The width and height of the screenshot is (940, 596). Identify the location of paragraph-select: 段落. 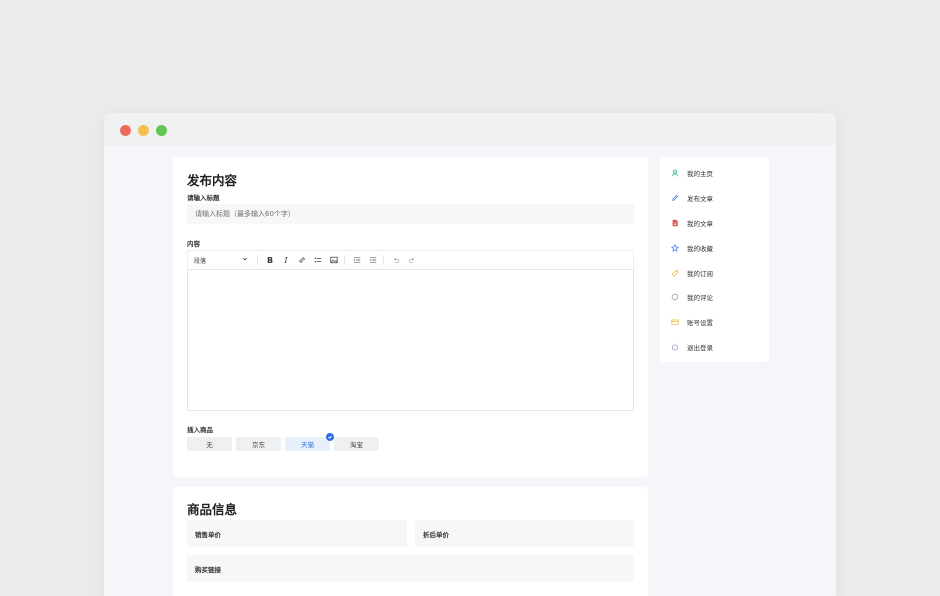
(221, 260).